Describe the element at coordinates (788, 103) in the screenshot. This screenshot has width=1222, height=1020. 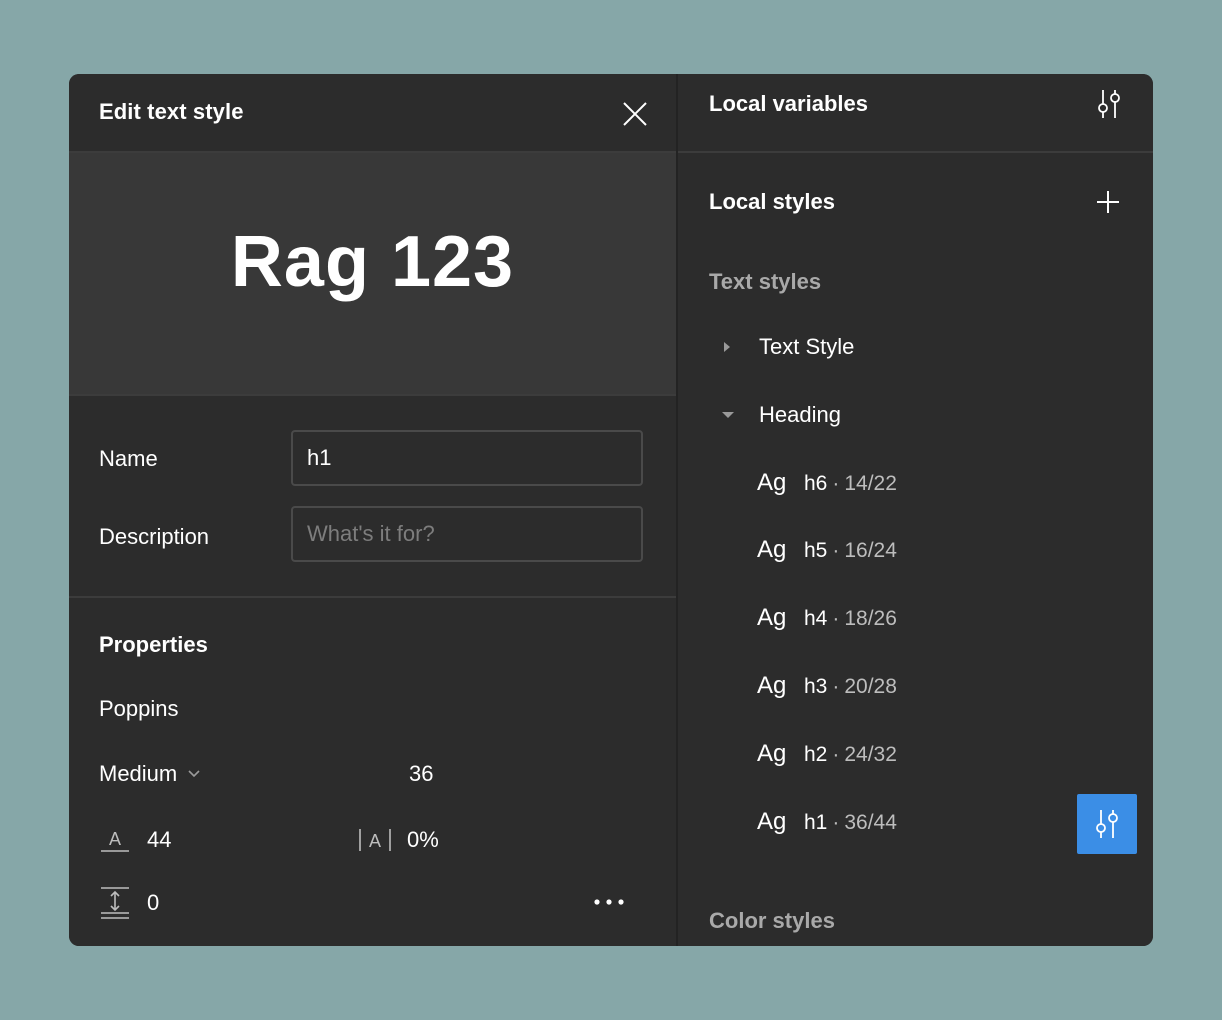
I see `local-variables-title: Local variables` at that location.